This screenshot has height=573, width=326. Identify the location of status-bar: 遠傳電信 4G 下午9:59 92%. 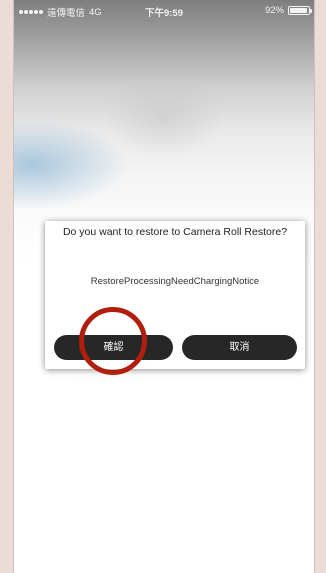
(164, 10).